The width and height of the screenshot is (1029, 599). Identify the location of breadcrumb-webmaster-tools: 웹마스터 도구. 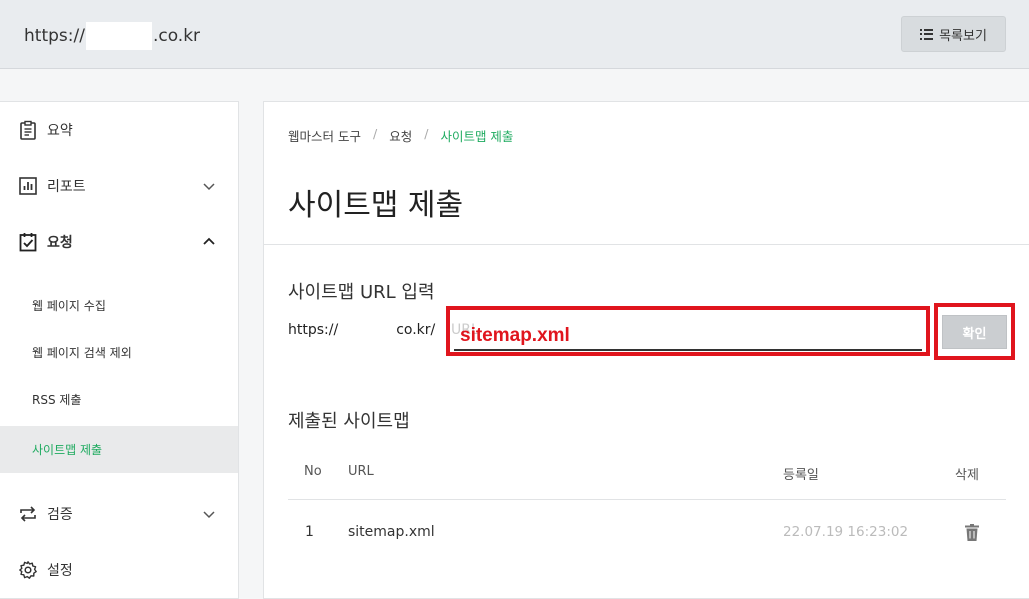
(324, 135).